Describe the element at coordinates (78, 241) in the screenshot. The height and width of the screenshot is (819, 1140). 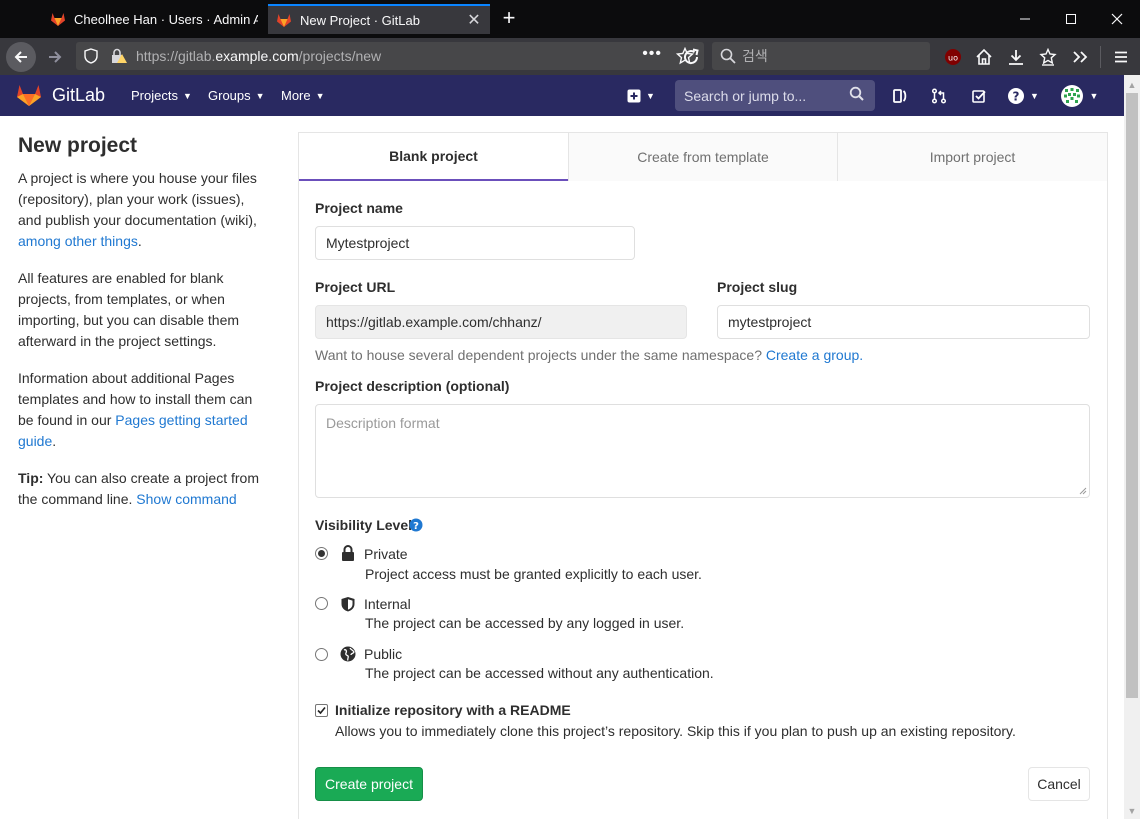
I see `among-other-things-link: among other things` at that location.